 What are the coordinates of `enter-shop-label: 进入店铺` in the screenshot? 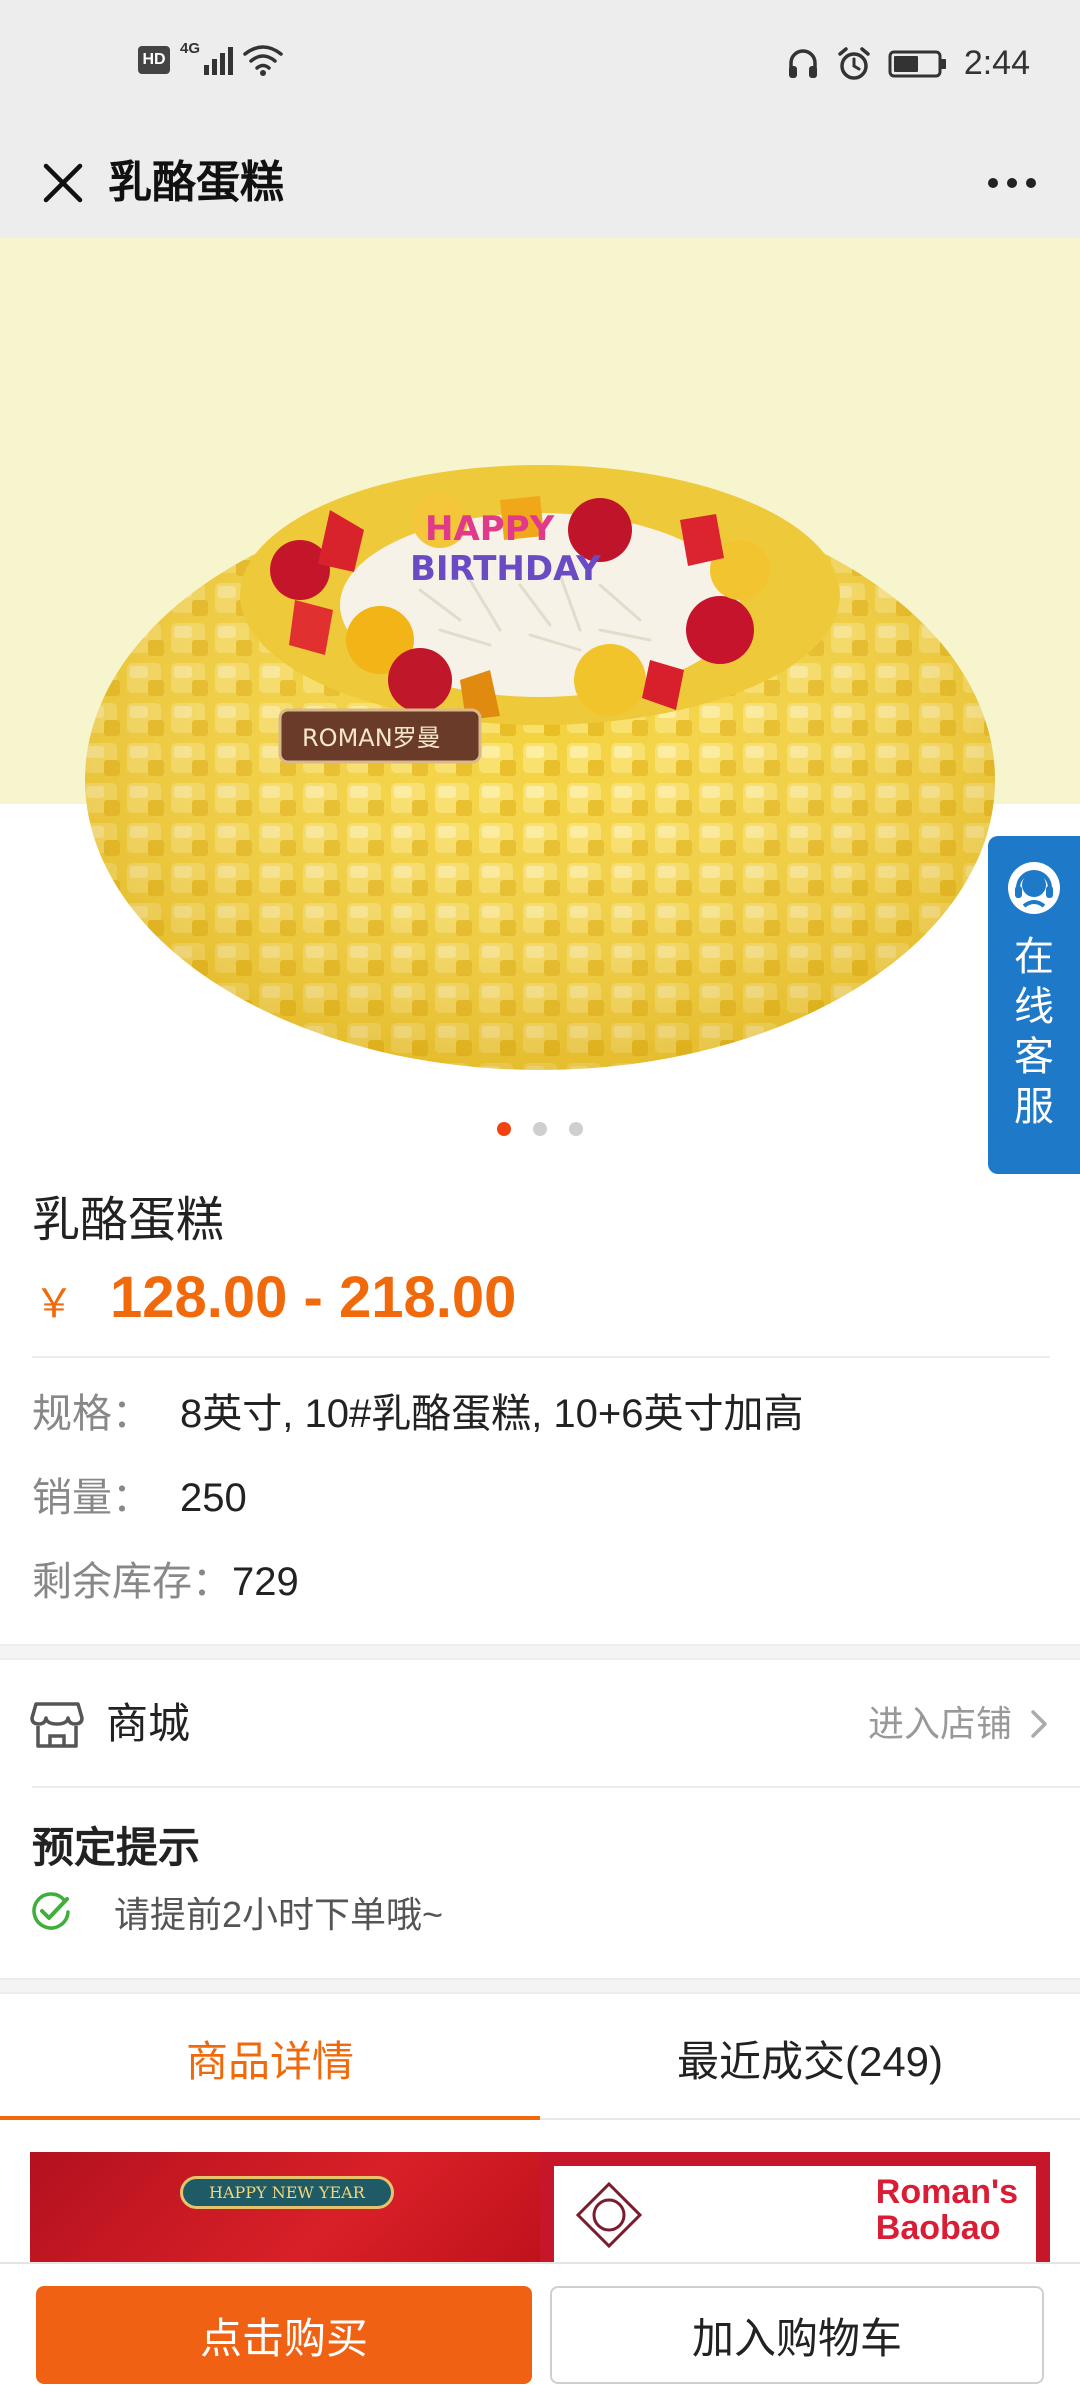 It's located at (939, 1723).